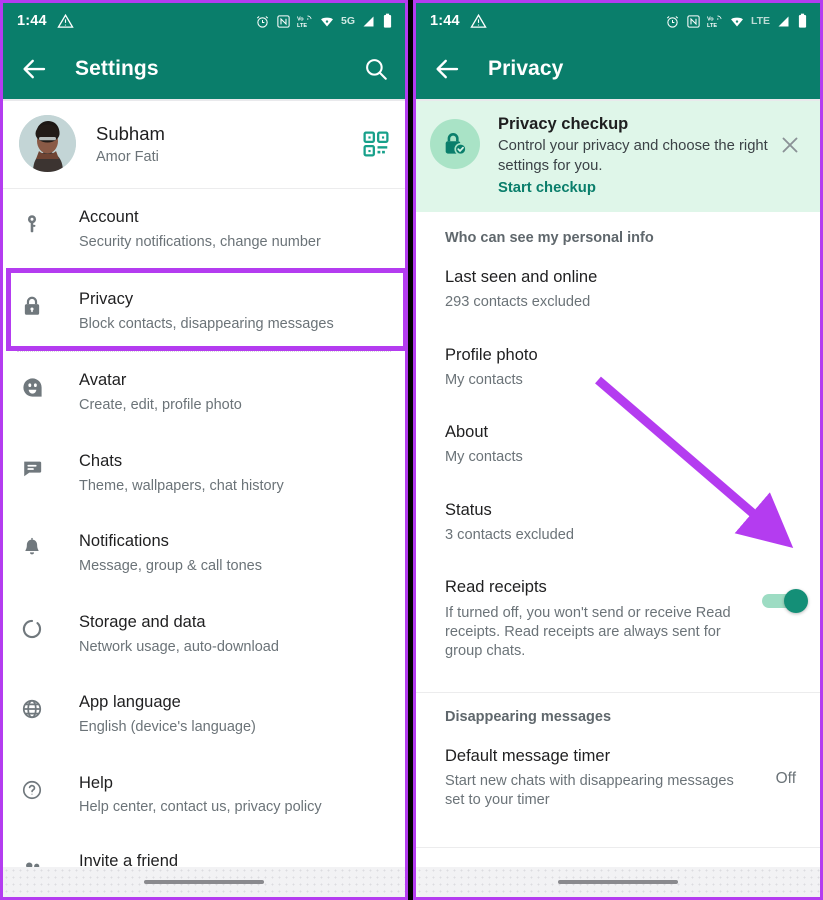  What do you see at coordinates (96, 782) in the screenshot?
I see `sidebar-item-label: Help` at bounding box center [96, 782].